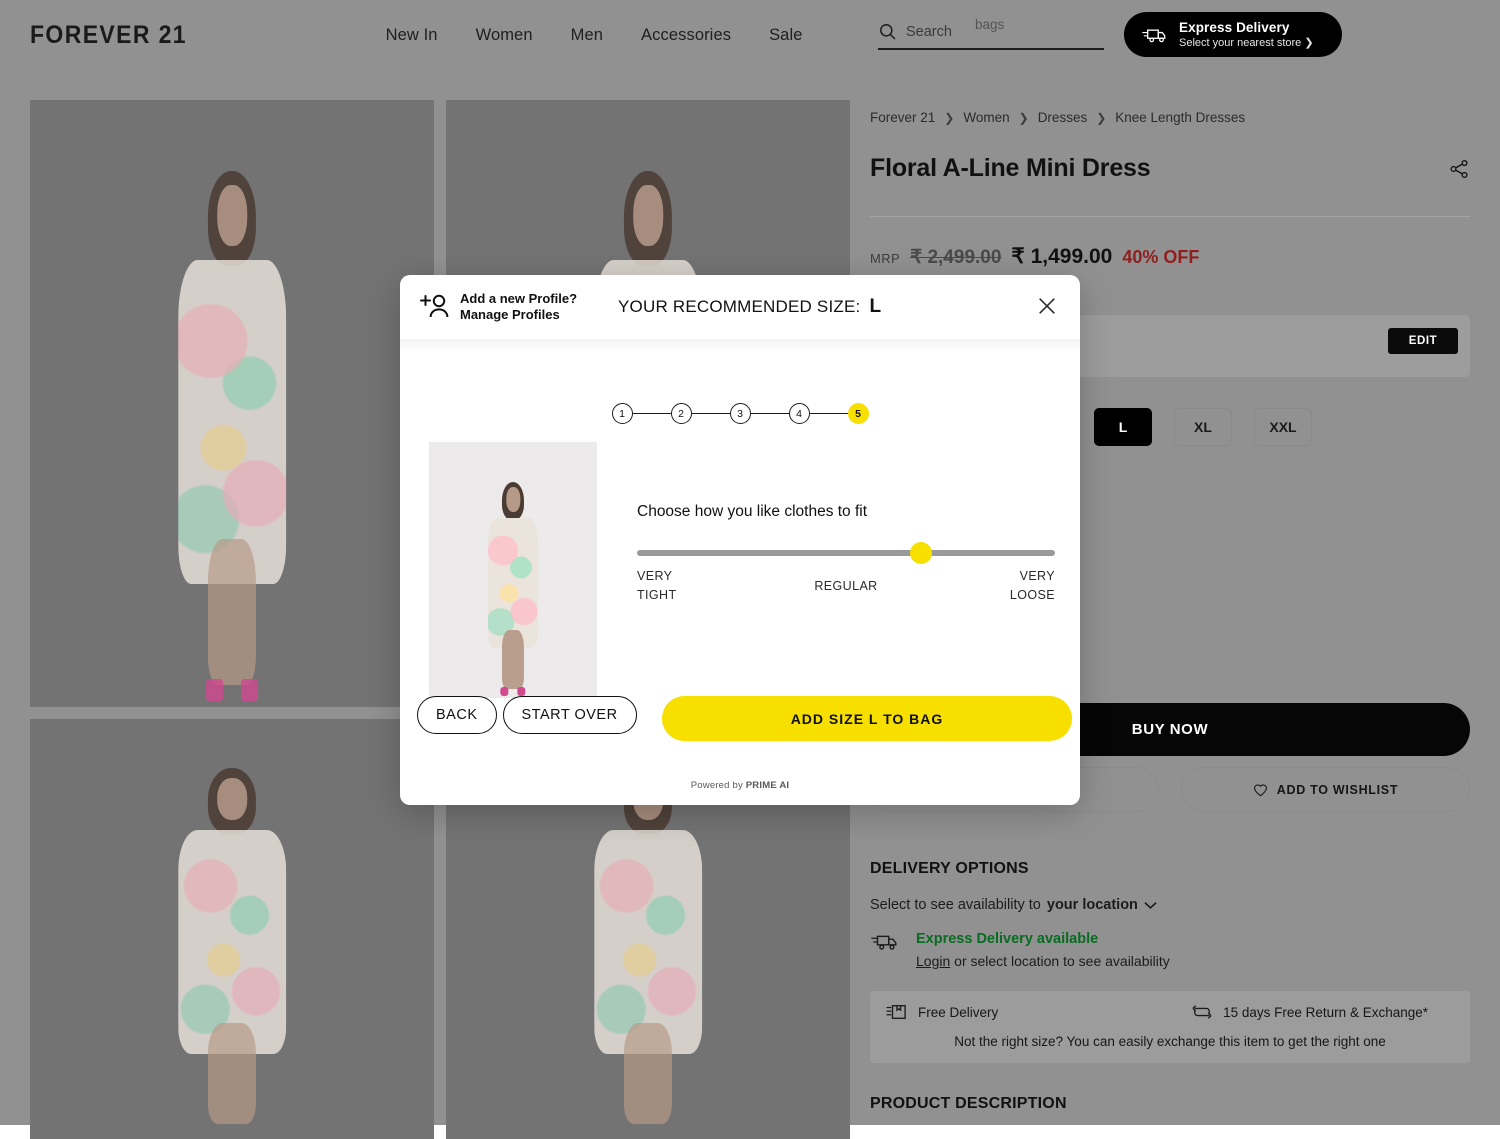 The image size is (1500, 1139). What do you see at coordinates (1246, 27) in the screenshot?
I see `express-delivery-title: Express Delivery` at bounding box center [1246, 27].